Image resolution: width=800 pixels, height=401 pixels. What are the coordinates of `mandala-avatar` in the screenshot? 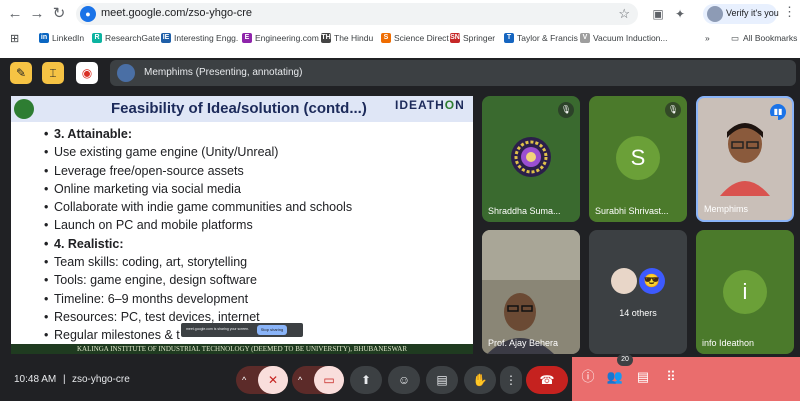 It's located at (531, 157).